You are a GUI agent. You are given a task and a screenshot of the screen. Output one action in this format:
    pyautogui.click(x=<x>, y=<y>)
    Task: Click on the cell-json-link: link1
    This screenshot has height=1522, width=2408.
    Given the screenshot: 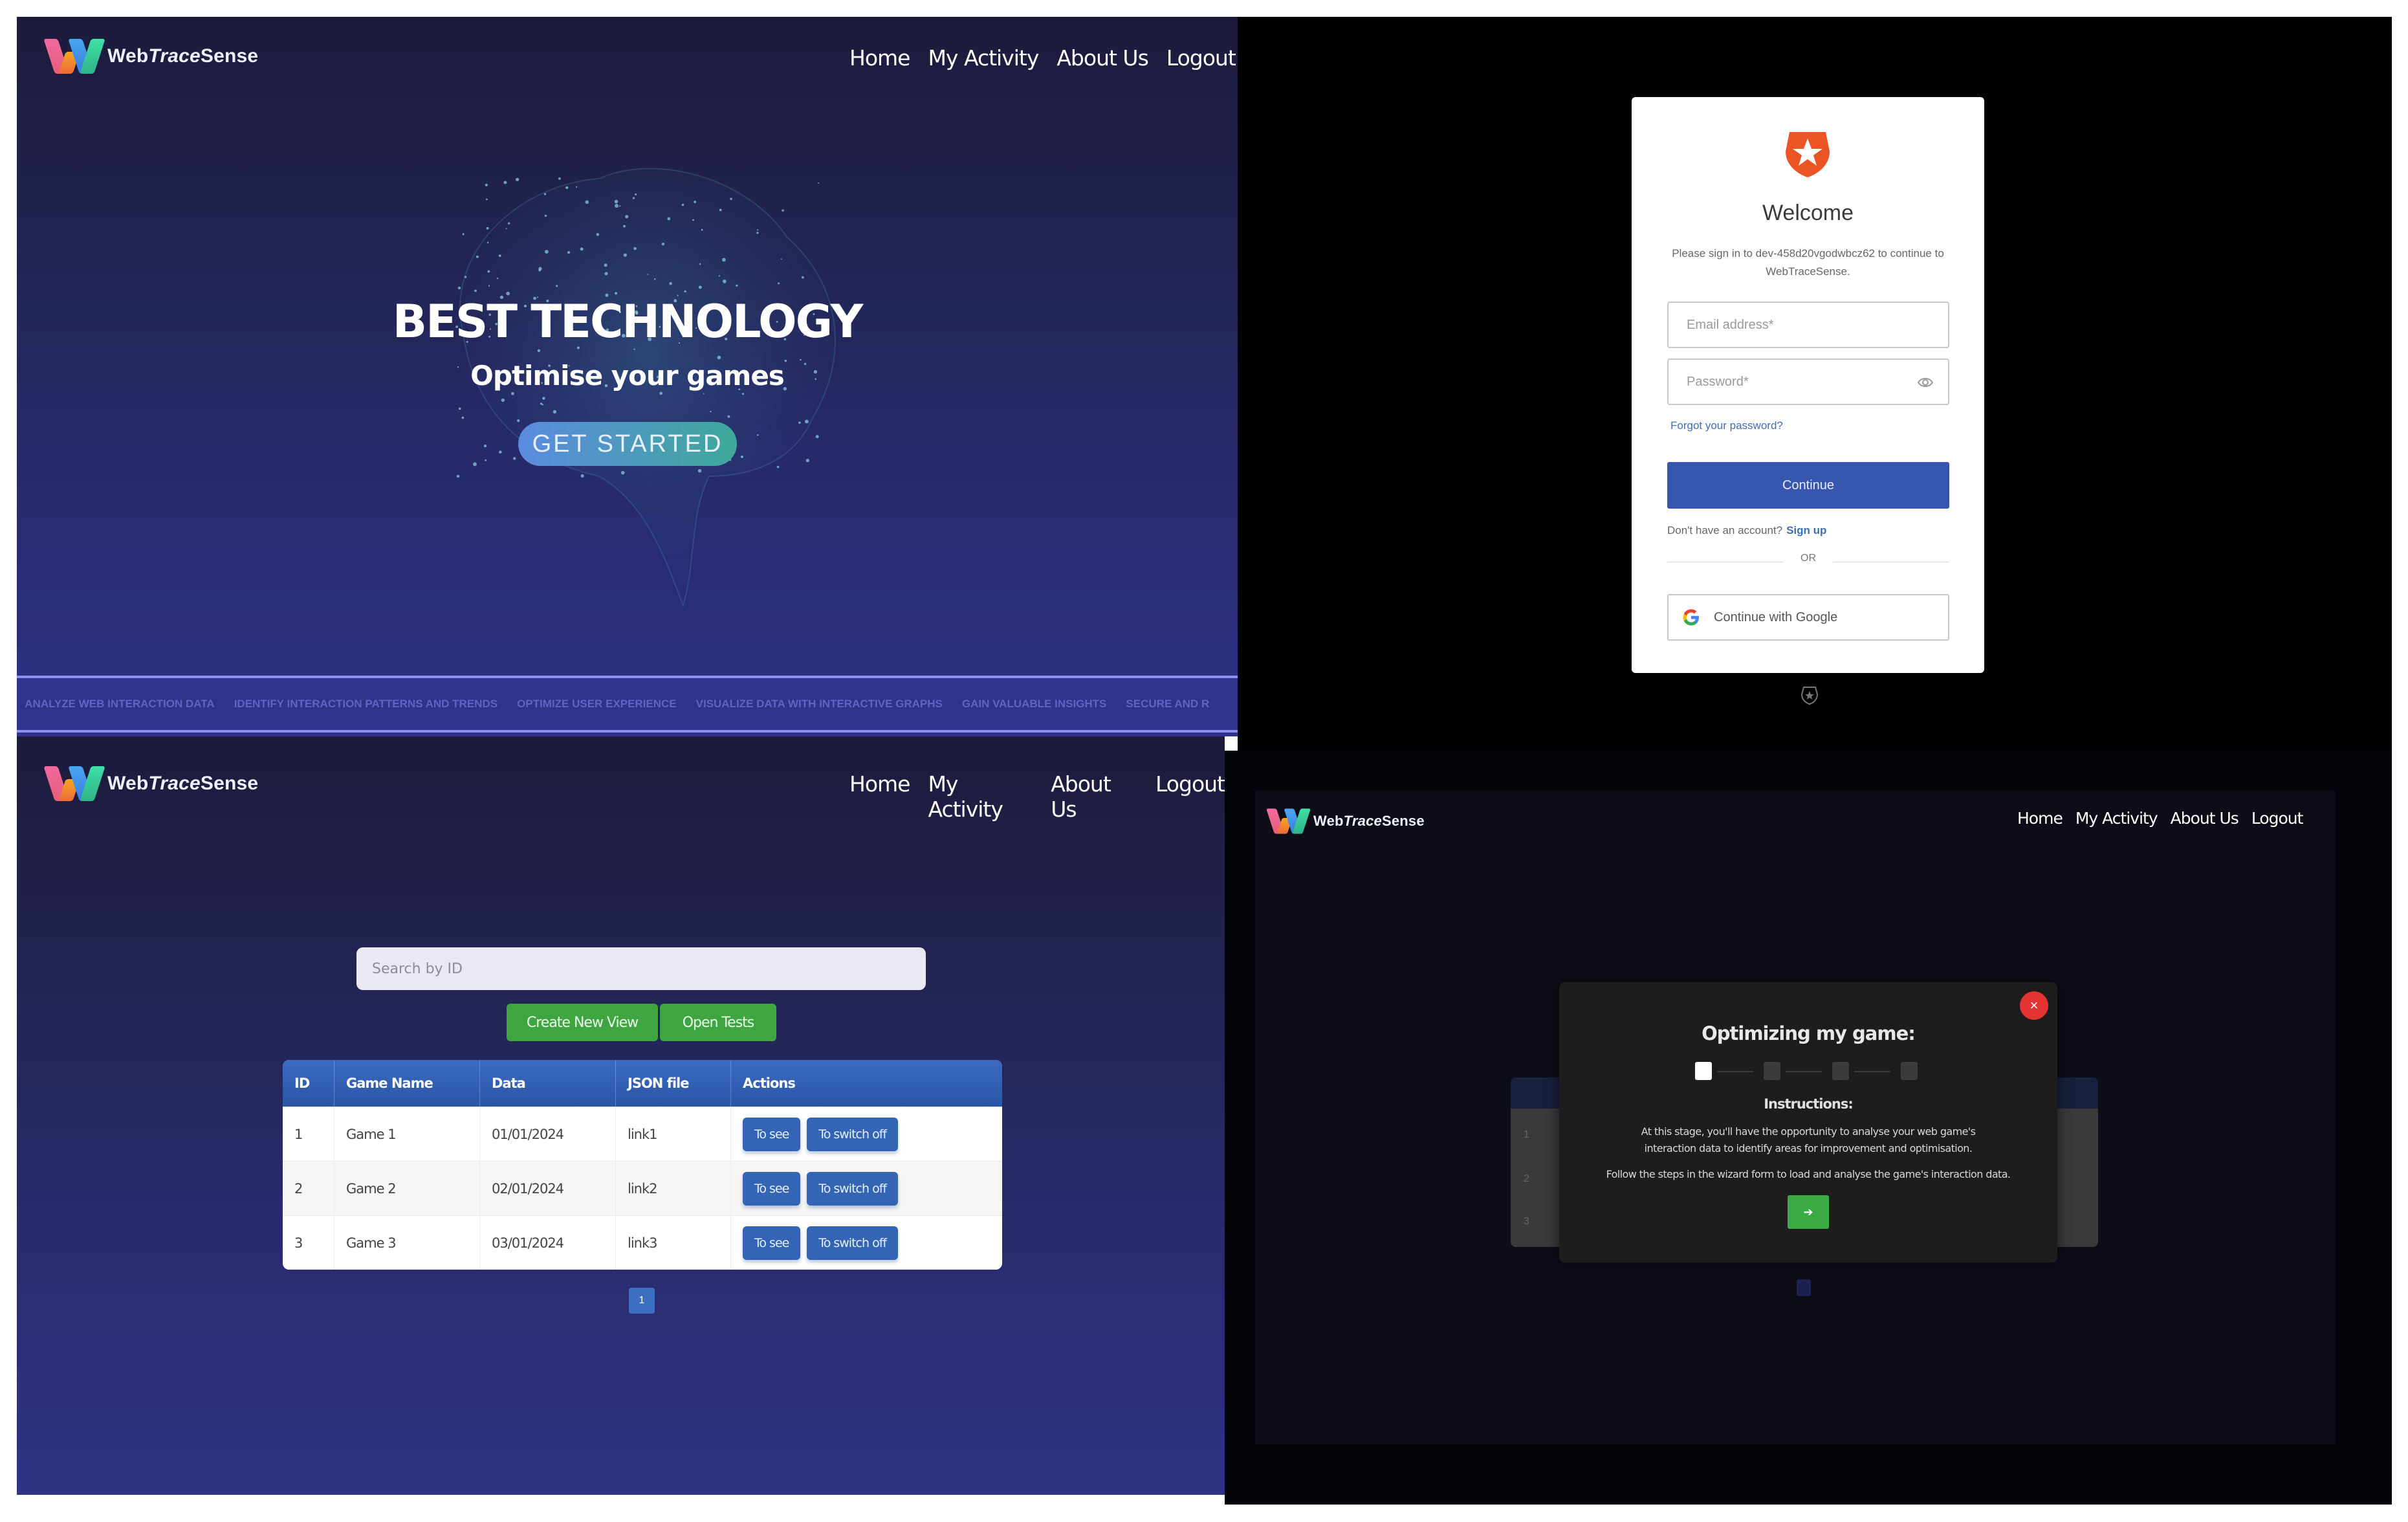 What is the action you would take?
    pyautogui.click(x=674, y=1134)
    